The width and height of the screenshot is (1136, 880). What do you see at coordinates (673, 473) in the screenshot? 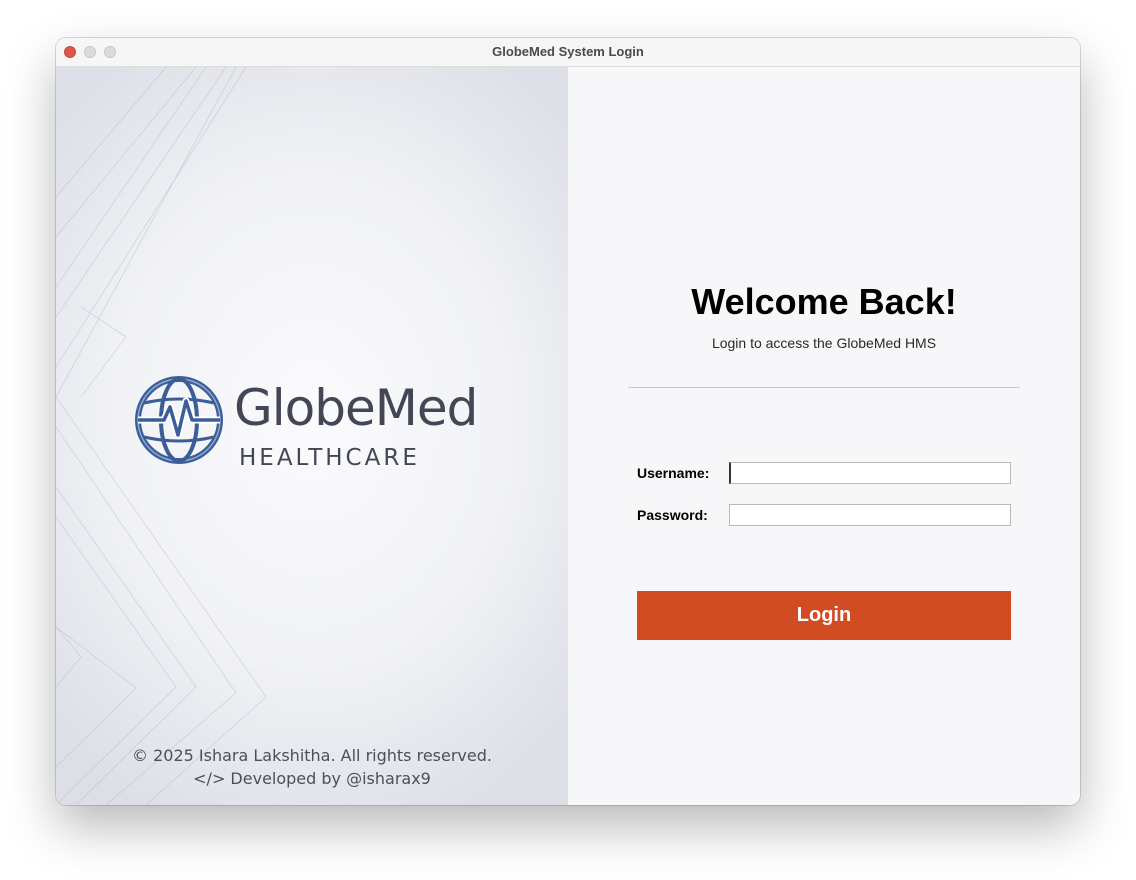
I see `username-label: Username:` at bounding box center [673, 473].